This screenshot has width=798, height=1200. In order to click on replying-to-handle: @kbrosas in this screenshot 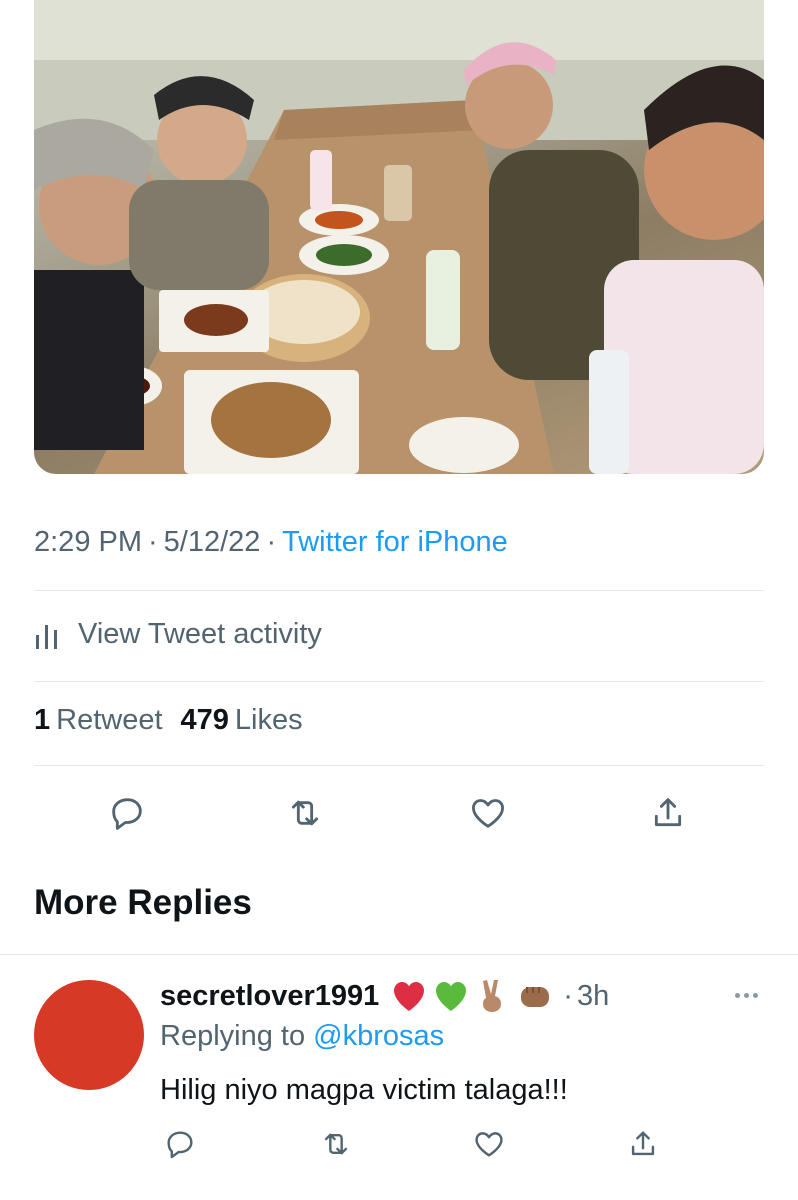, I will do `click(378, 1036)`.